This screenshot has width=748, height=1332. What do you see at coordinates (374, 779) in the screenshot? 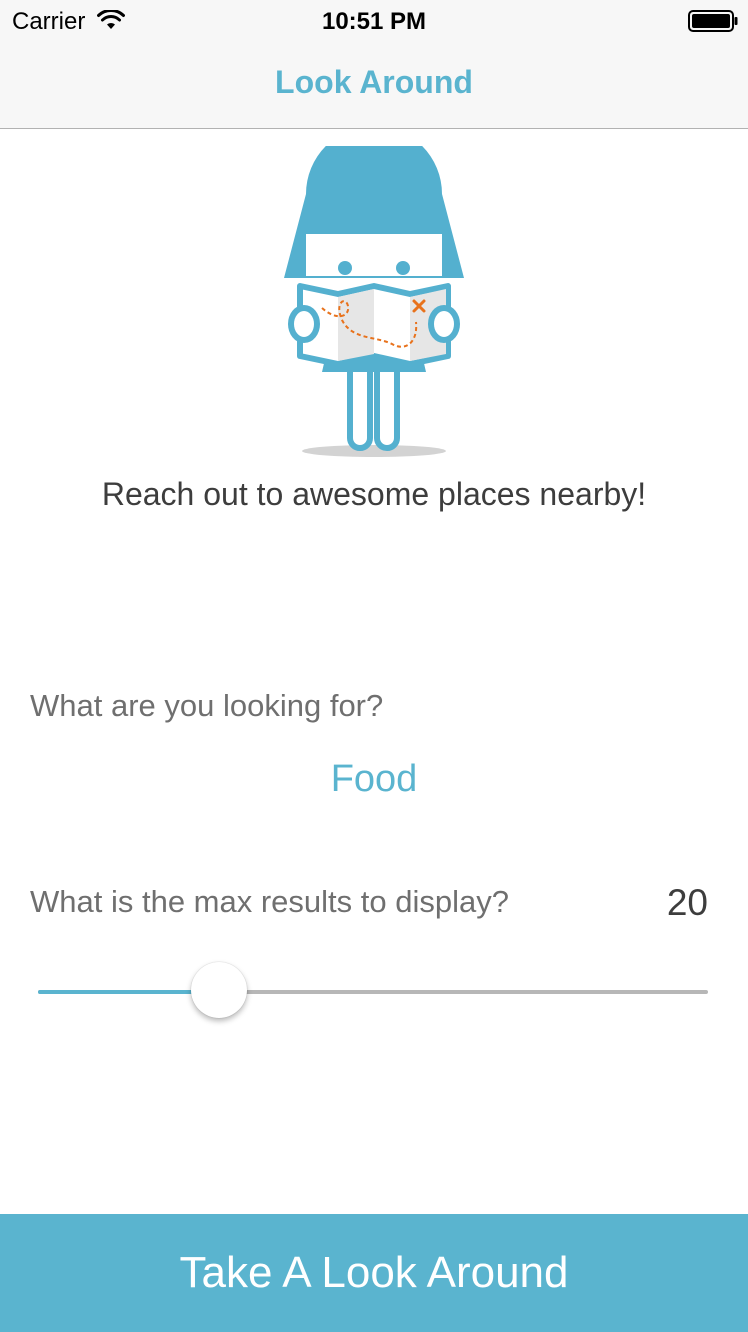
I see `category-picker: Food` at bounding box center [374, 779].